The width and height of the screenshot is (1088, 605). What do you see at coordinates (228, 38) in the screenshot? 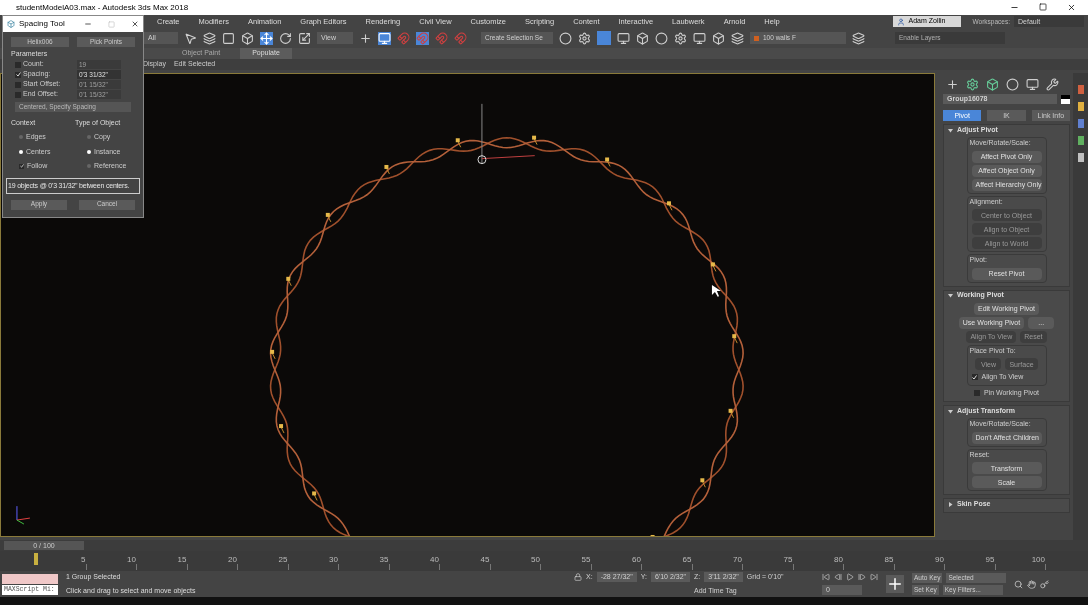
I see `rectangle-selection-icon` at bounding box center [228, 38].